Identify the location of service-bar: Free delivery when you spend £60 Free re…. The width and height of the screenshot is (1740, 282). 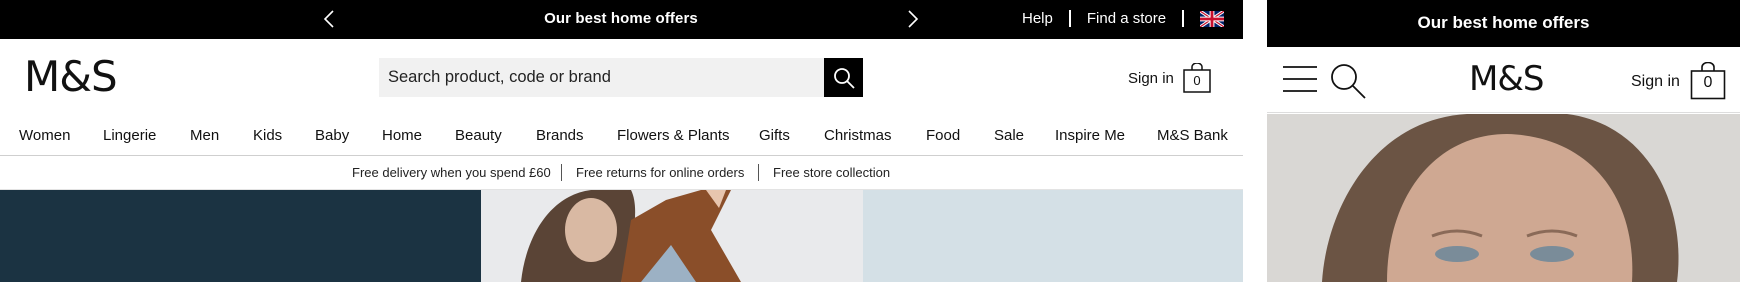
(621, 172).